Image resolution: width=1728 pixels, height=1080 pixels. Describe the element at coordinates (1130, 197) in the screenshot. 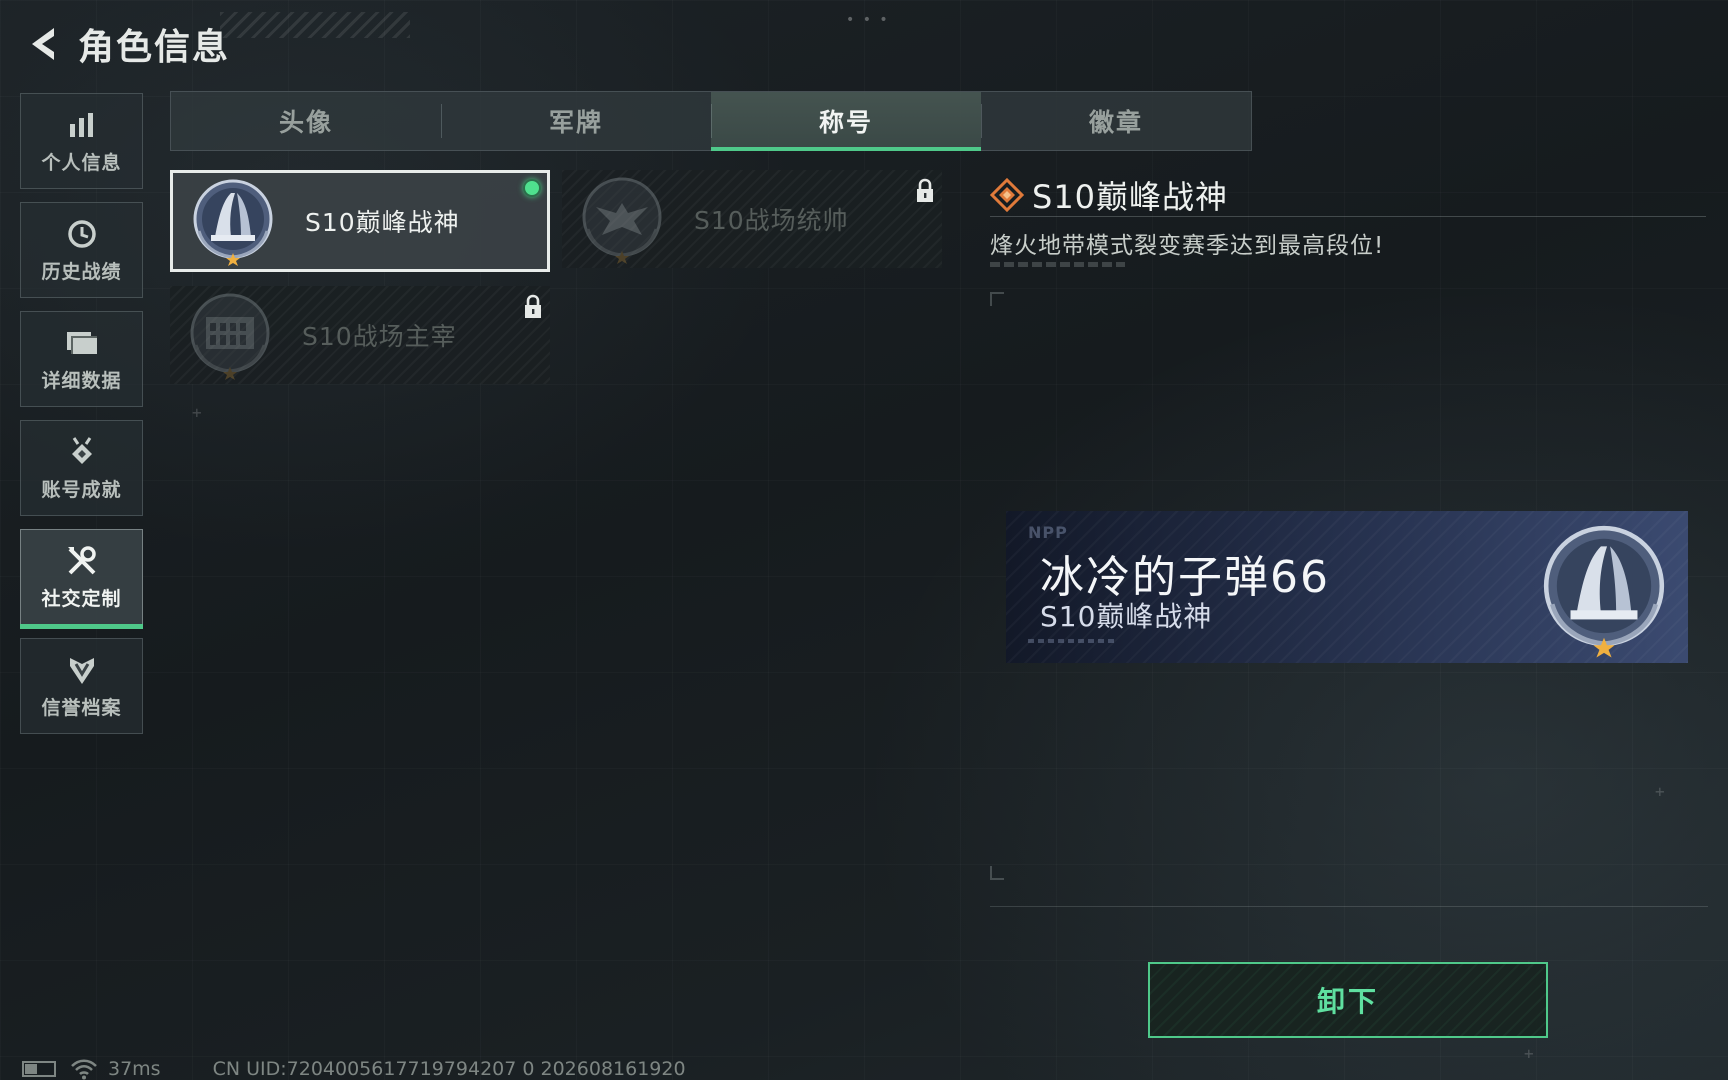

I see `detail-title: S10巅峰战神` at that location.